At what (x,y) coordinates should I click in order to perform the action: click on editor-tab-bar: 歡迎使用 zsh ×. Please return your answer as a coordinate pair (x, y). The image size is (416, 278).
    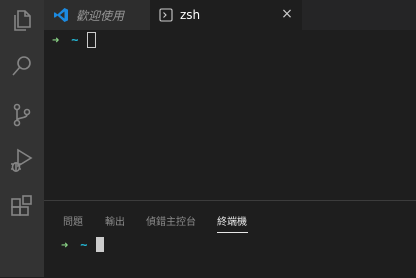
    Looking at the image, I should click on (230, 15).